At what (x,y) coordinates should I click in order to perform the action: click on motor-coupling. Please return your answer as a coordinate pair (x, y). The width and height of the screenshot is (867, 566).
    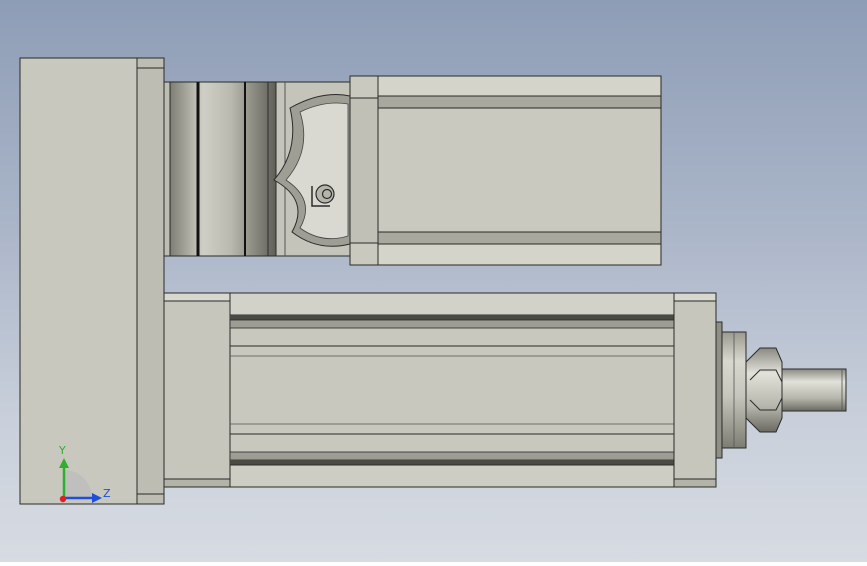
    Looking at the image, I should click on (257, 169).